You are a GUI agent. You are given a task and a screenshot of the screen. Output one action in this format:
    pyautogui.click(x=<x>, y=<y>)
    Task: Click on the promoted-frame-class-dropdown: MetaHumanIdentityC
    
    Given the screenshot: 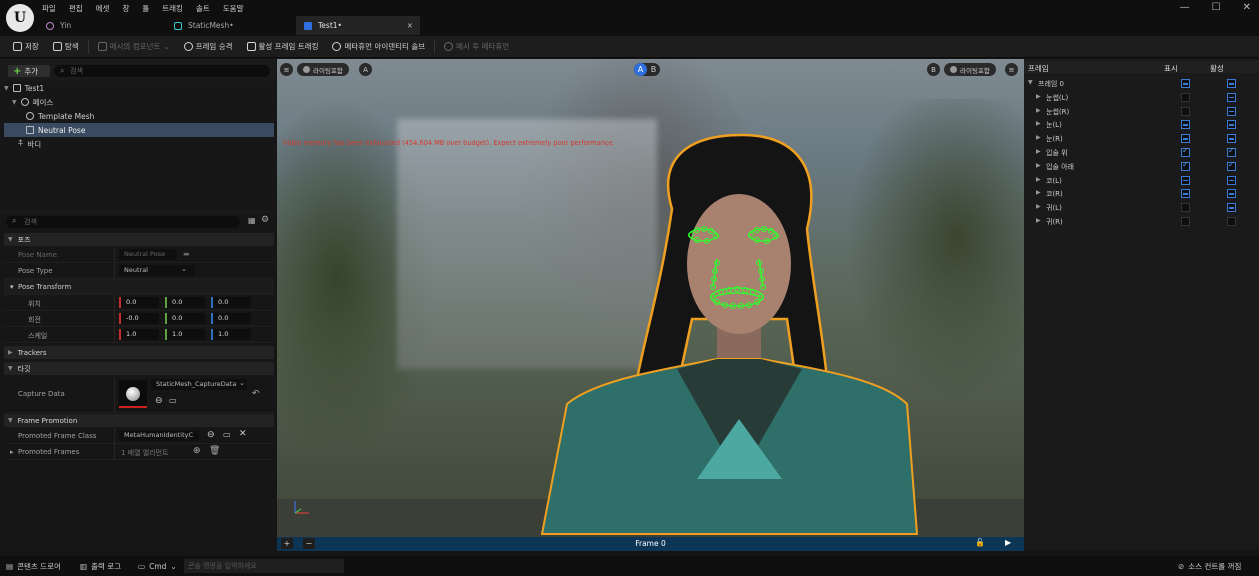 What is the action you would take?
    pyautogui.click(x=159, y=435)
    